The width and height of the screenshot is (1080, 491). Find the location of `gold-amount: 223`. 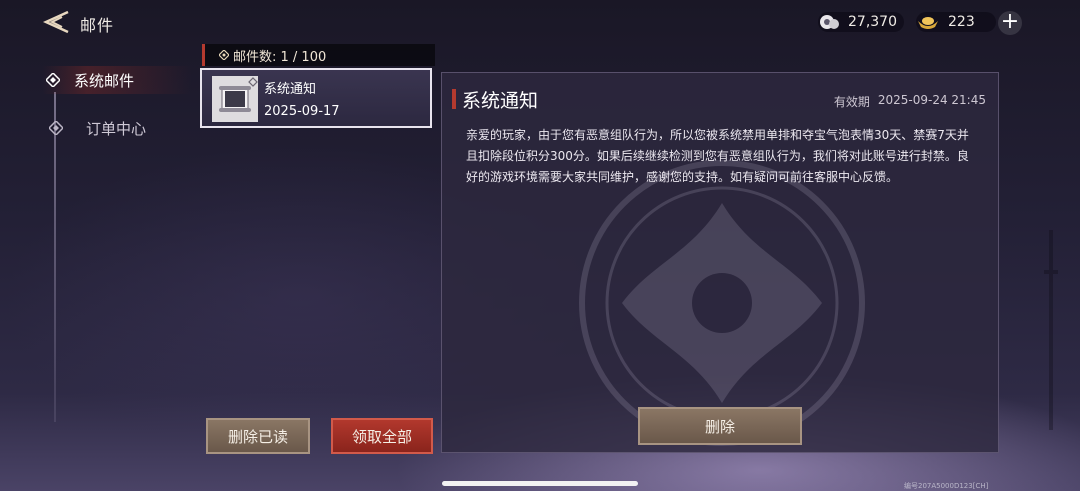

gold-amount: 223 is located at coordinates (961, 22).